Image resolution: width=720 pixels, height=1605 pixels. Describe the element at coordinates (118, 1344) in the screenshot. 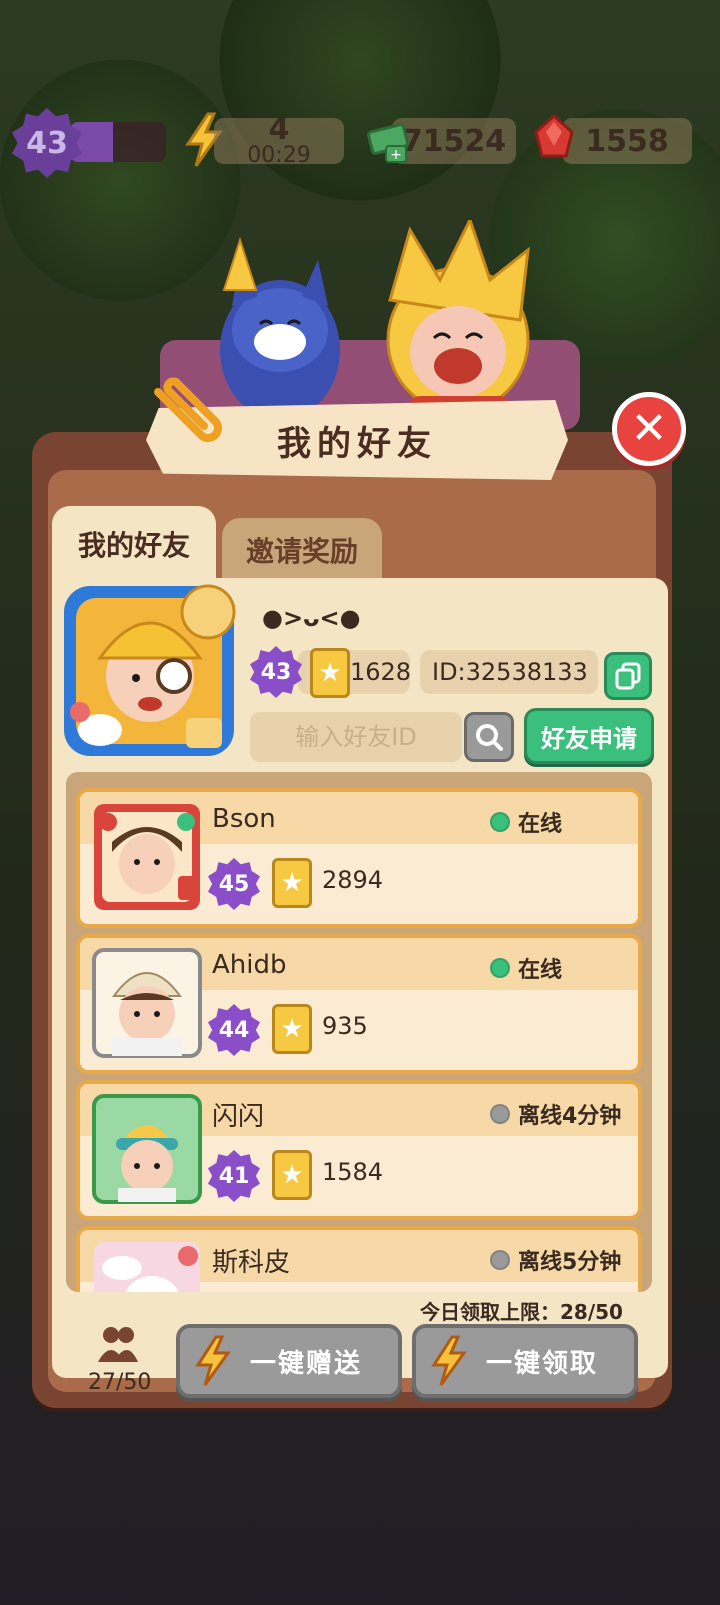

I see `friends-icon` at that location.